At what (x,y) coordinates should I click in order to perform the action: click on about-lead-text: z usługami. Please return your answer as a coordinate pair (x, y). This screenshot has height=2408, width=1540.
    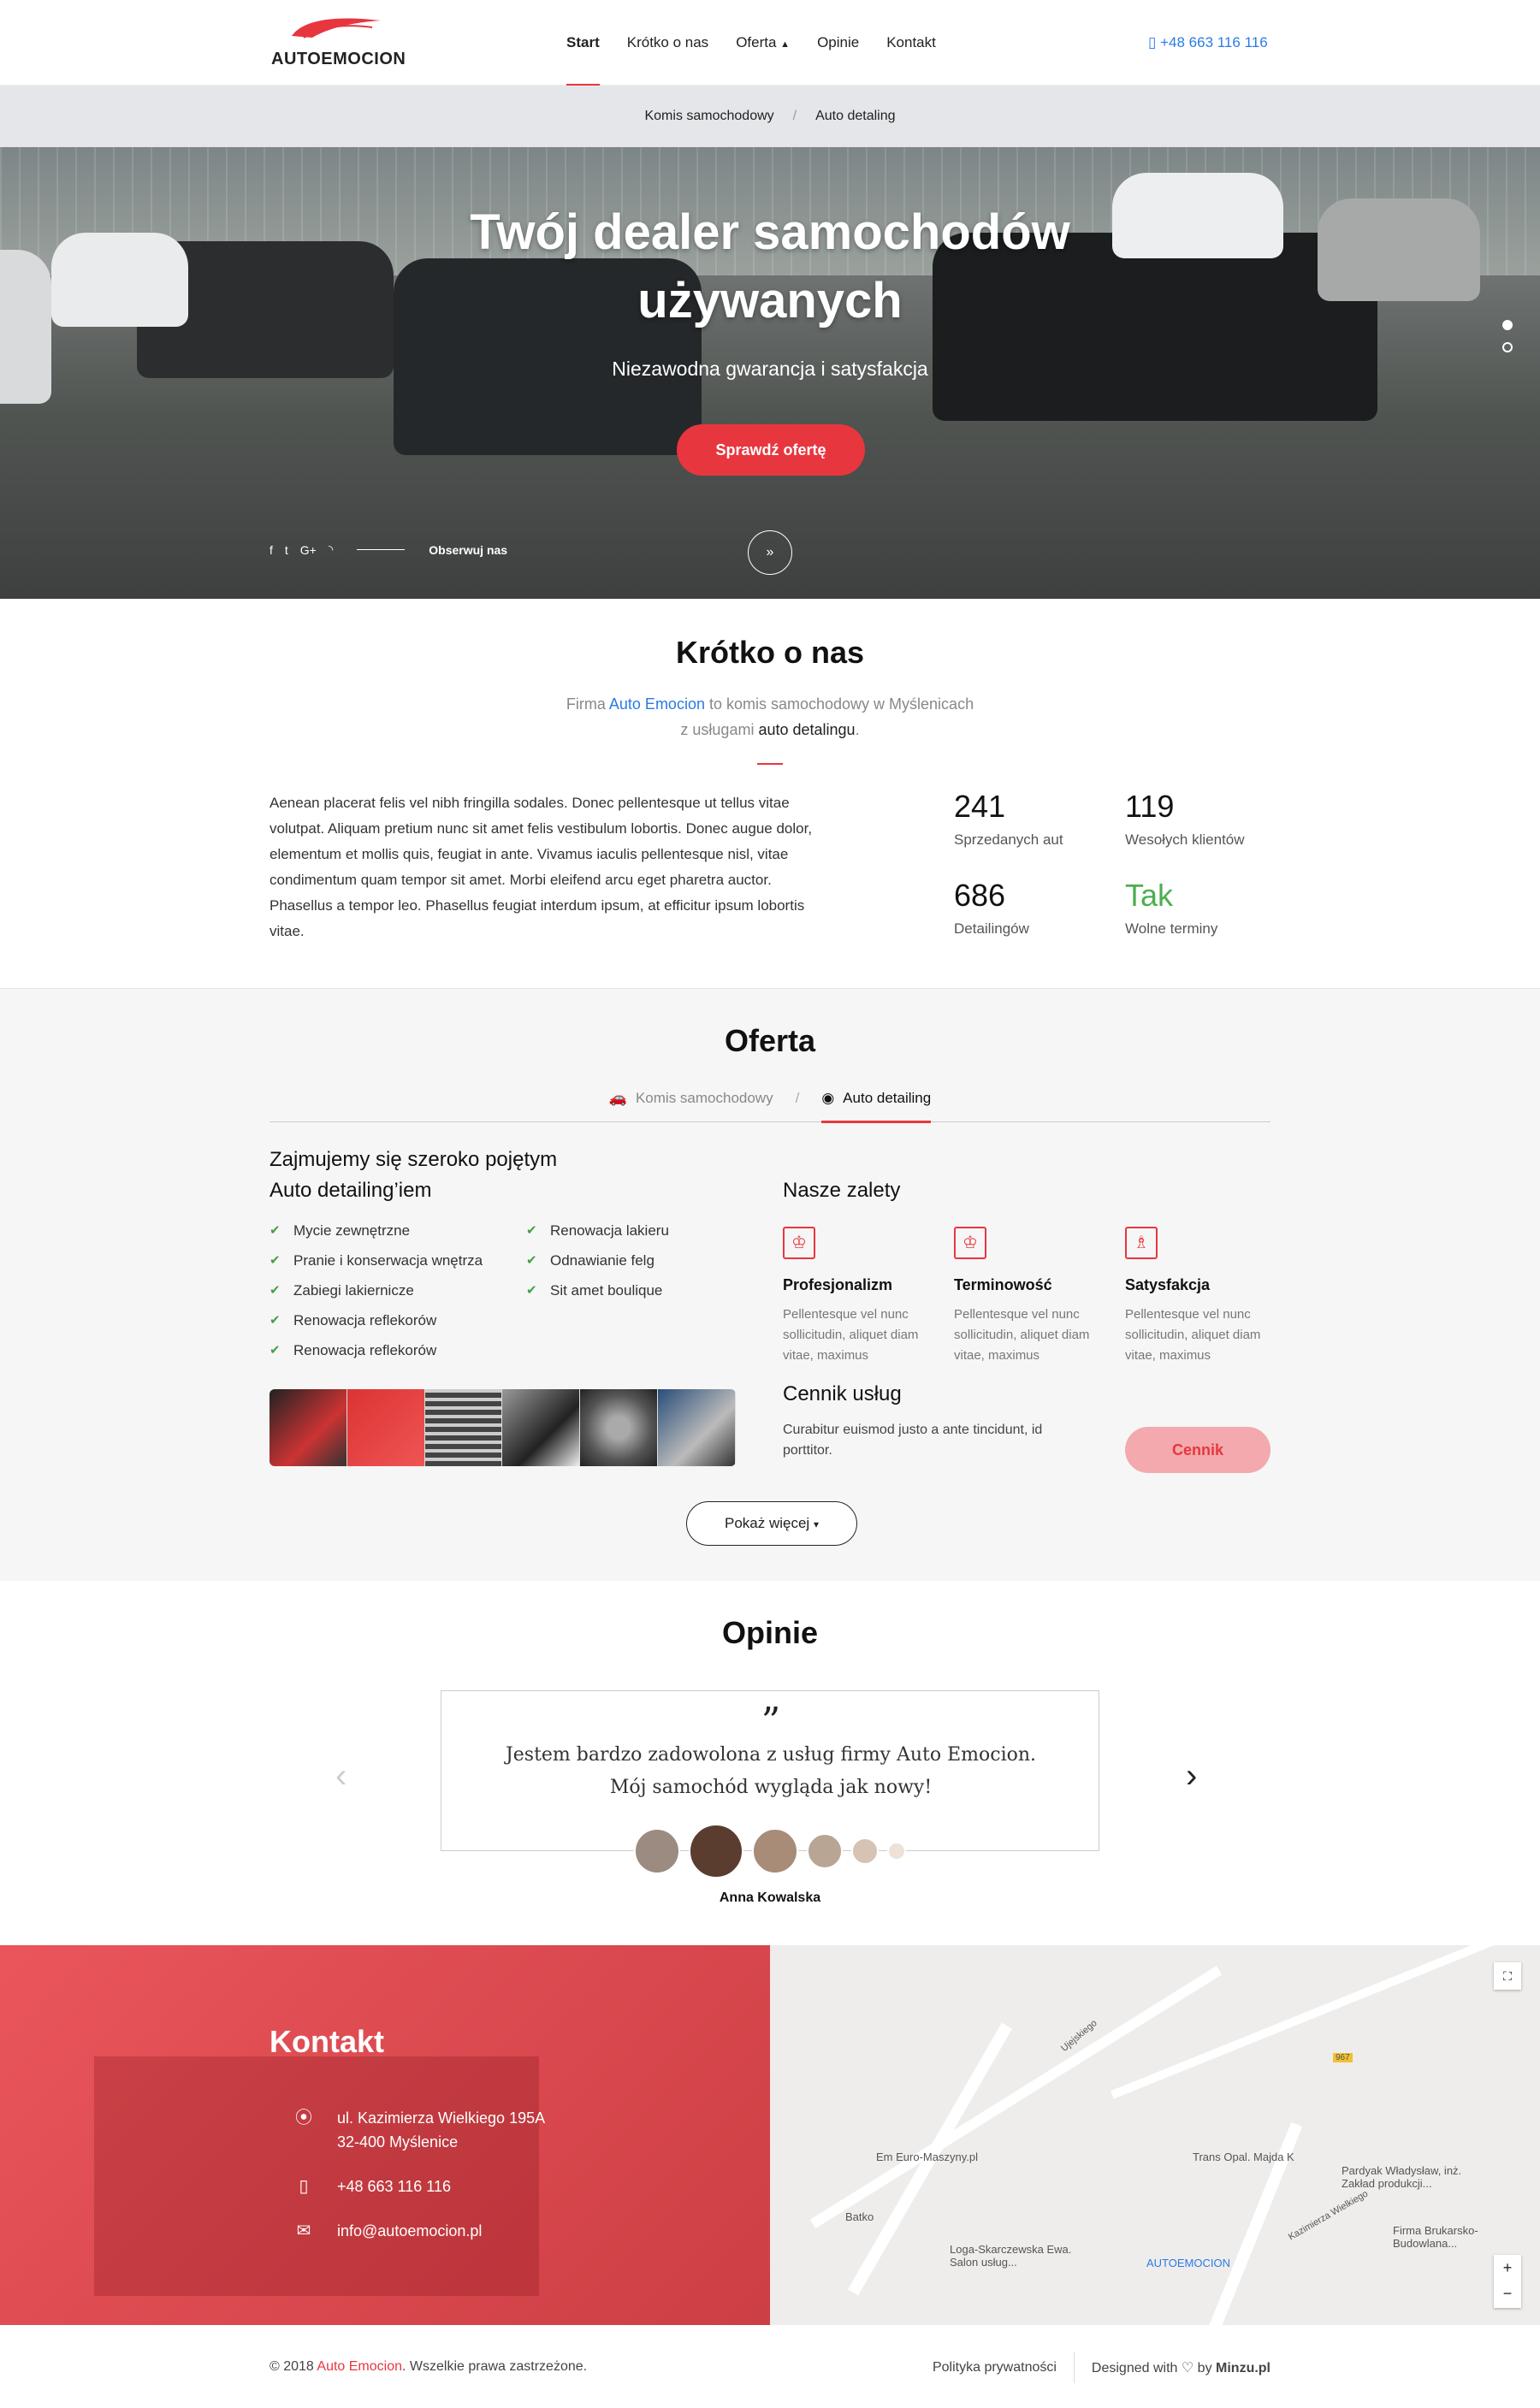
    Looking at the image, I should click on (719, 729).